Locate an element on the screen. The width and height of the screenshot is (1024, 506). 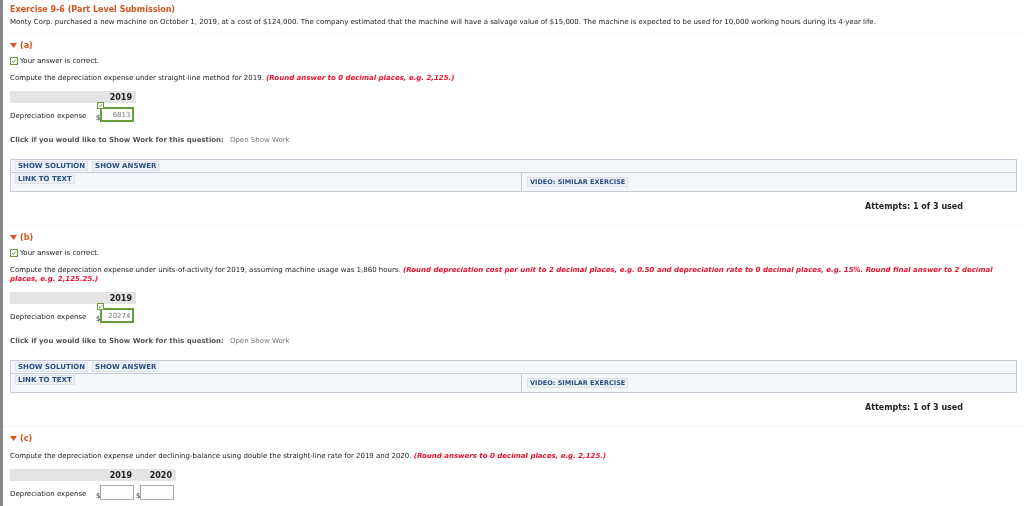
year-header: 2020 is located at coordinates (156, 475).